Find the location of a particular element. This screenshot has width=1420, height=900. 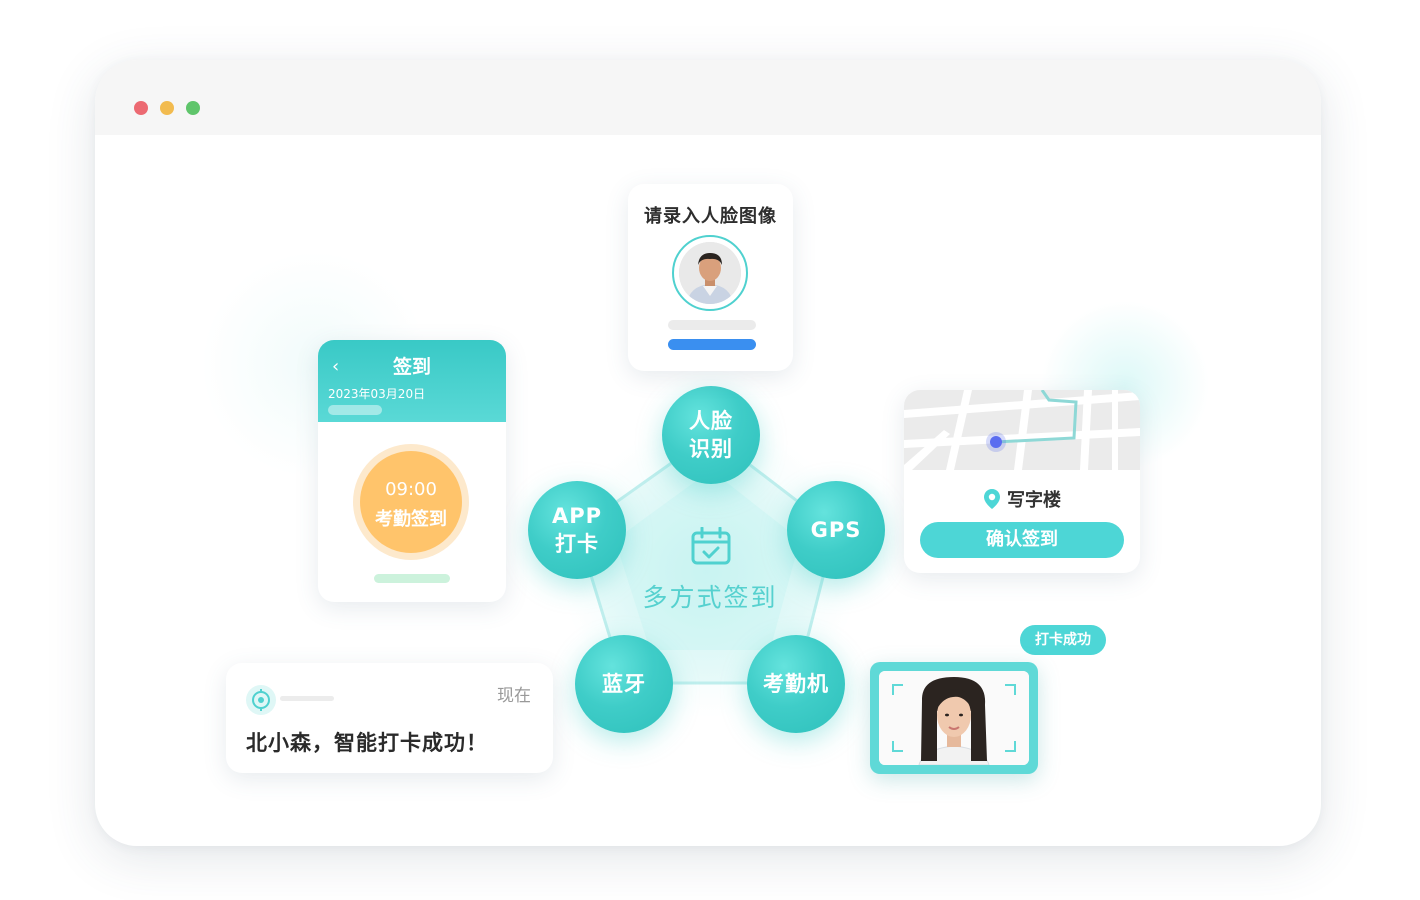

node-label: 人脸 is located at coordinates (711, 421).